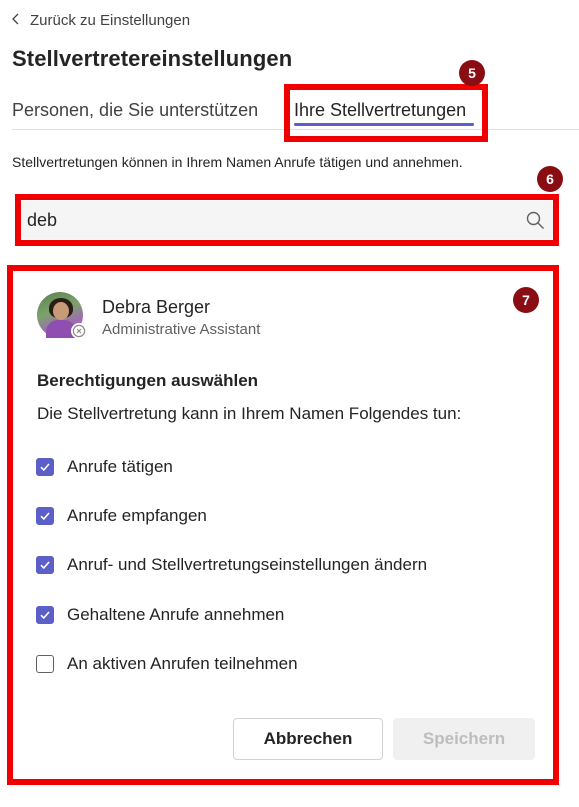 Image resolution: width=579 pixels, height=807 pixels. What do you see at coordinates (308, 739) in the screenshot?
I see `cancel-button: Abbrechen` at bounding box center [308, 739].